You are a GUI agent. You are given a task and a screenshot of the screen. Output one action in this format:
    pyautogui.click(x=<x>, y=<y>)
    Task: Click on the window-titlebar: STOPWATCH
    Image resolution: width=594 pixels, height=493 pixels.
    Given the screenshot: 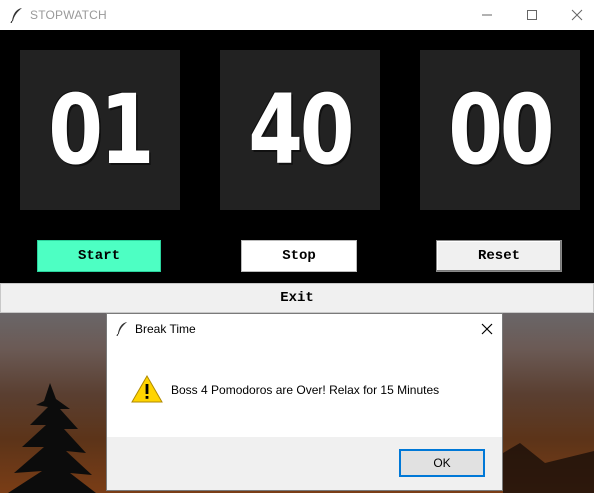 What is the action you would take?
    pyautogui.click(x=297, y=15)
    